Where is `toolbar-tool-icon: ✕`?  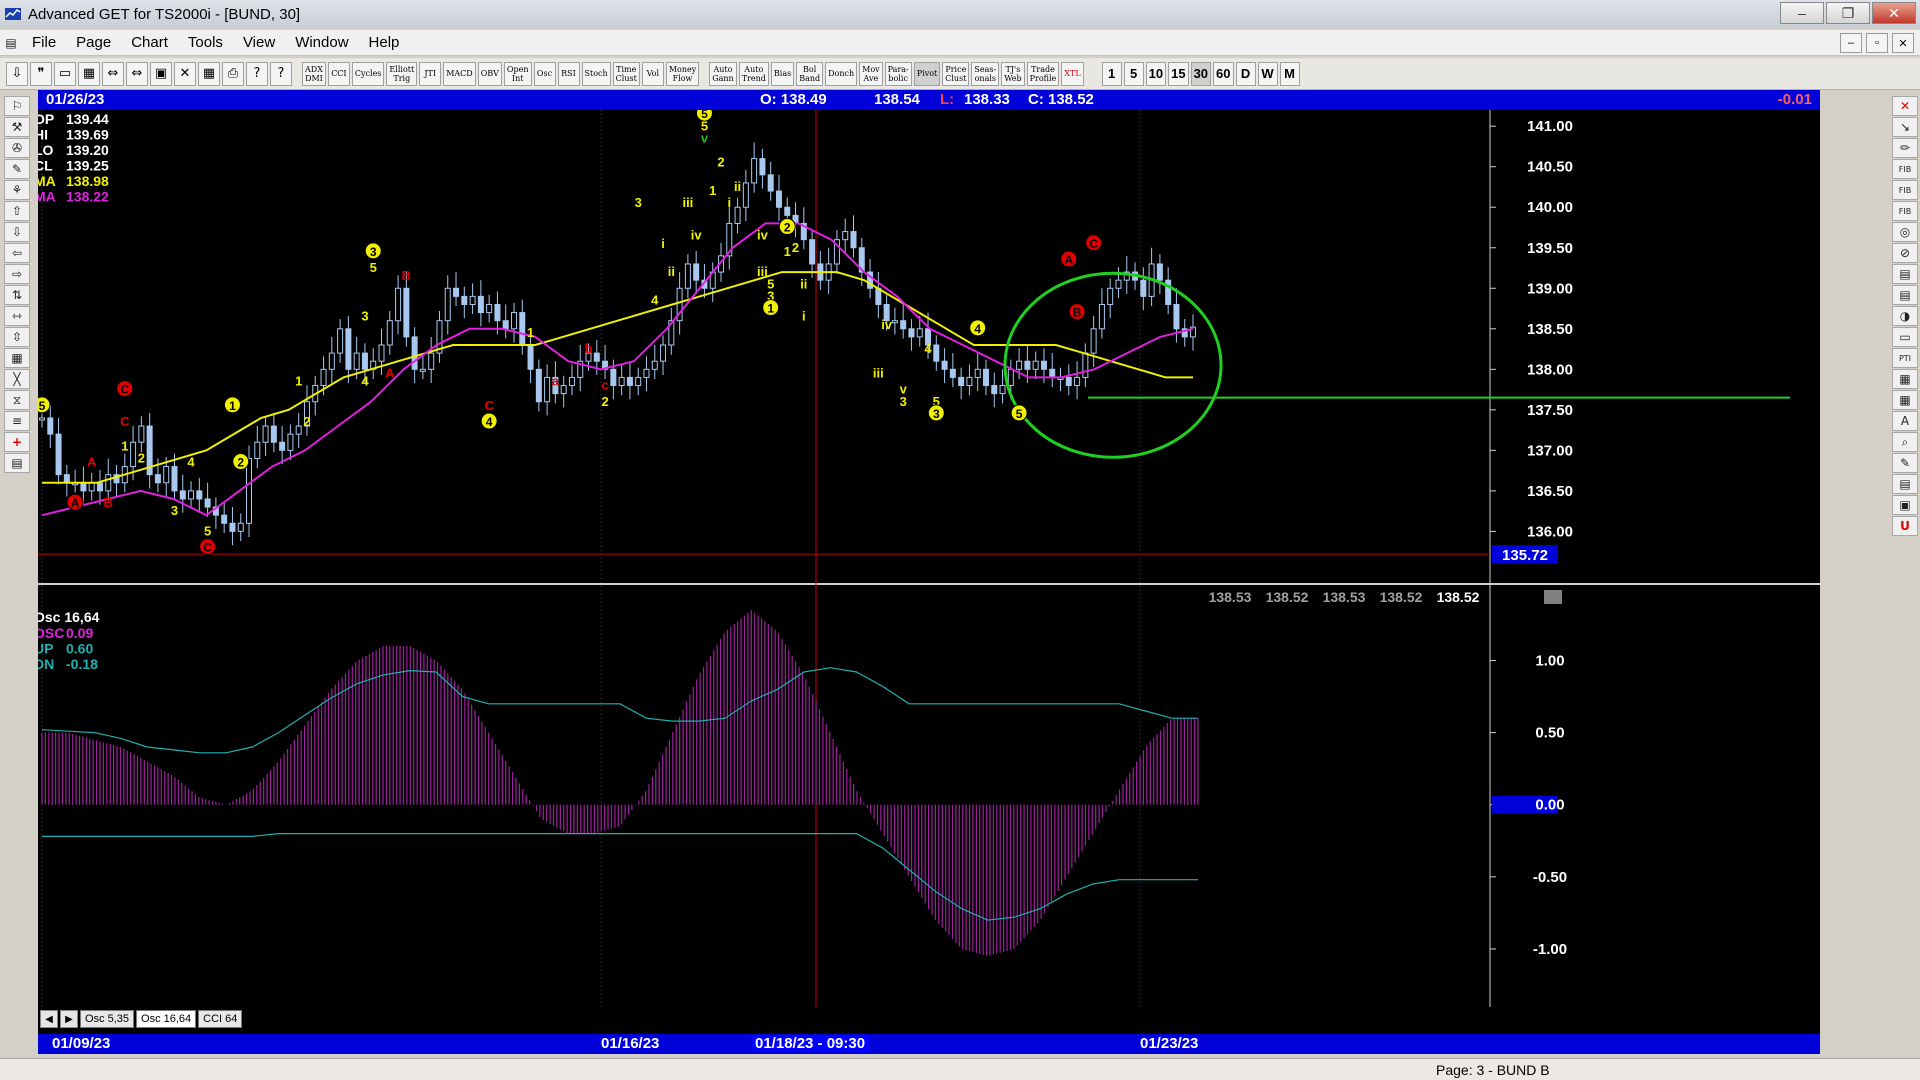 toolbar-tool-icon: ✕ is located at coordinates (185, 73).